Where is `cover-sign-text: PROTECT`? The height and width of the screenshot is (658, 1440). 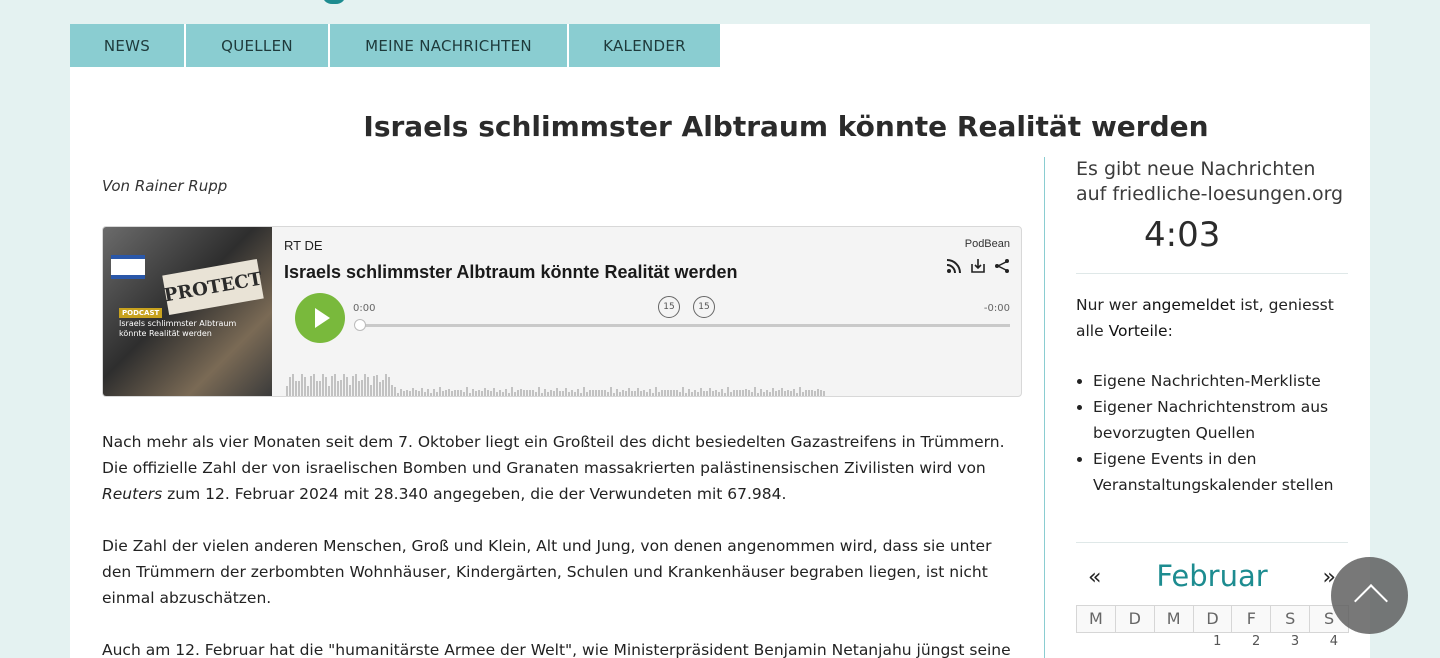
cover-sign-text: PROTECT is located at coordinates (213, 287).